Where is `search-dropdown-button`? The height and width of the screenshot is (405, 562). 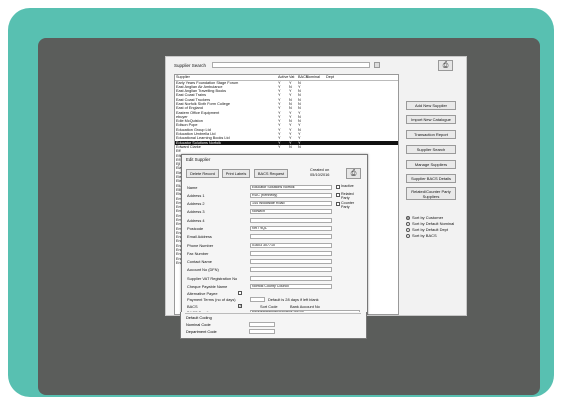 search-dropdown-button is located at coordinates (377, 65).